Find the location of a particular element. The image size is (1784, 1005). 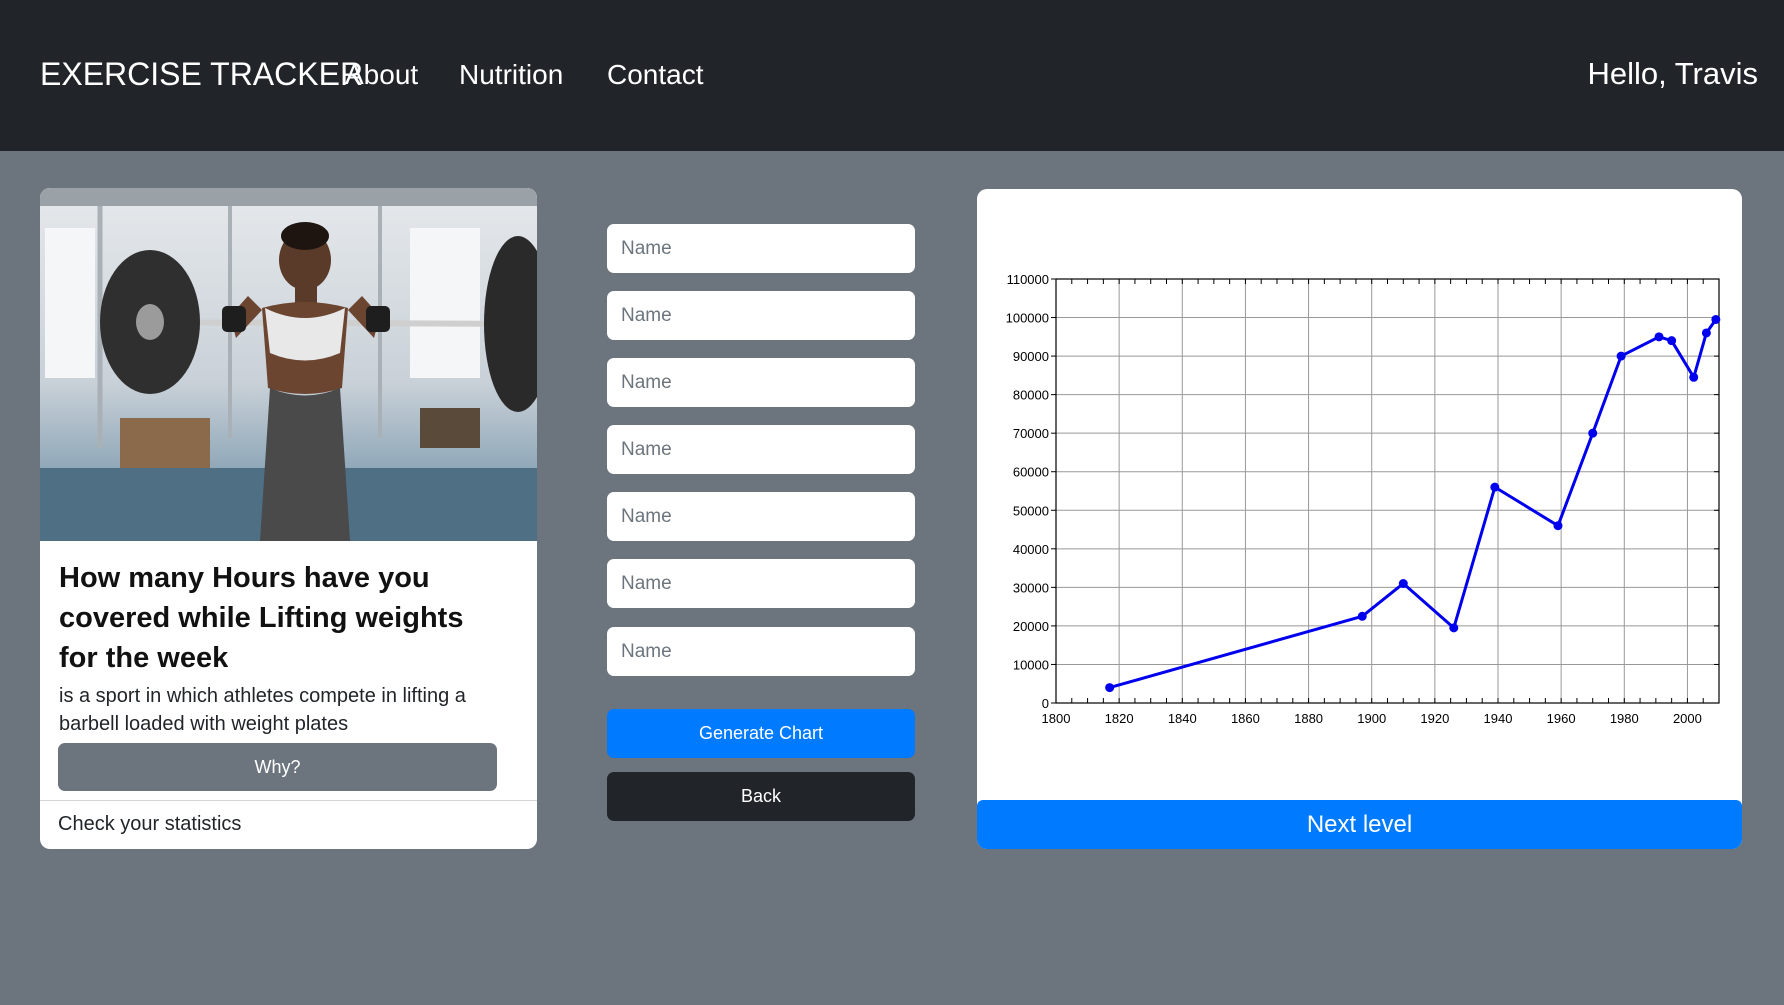

weightlifting-photo is located at coordinates (288, 364).